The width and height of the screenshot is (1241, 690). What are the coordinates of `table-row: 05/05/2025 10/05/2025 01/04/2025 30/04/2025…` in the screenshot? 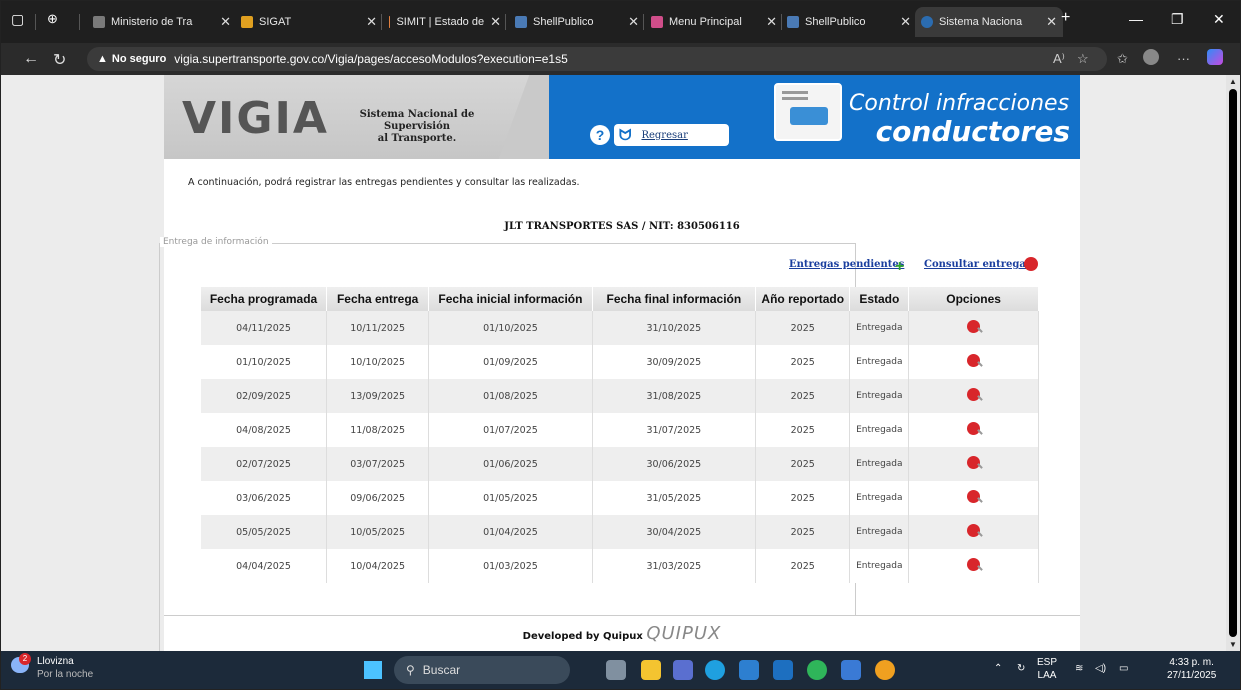 It's located at (620, 532).